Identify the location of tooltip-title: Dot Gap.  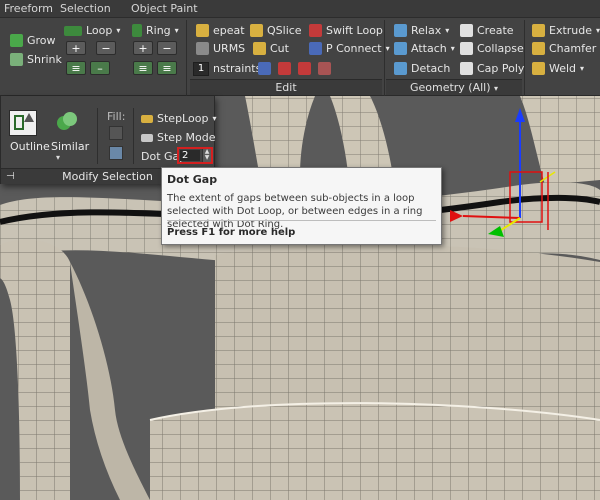
(192, 179).